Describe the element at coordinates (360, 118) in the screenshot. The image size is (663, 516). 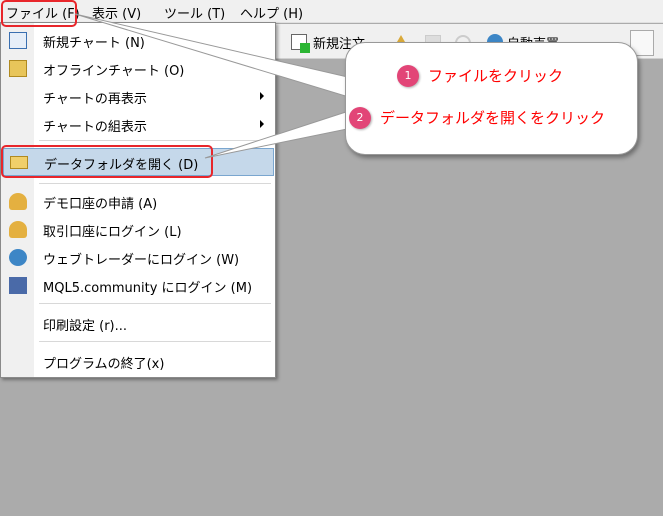
I see `step-badge: 2` at that location.